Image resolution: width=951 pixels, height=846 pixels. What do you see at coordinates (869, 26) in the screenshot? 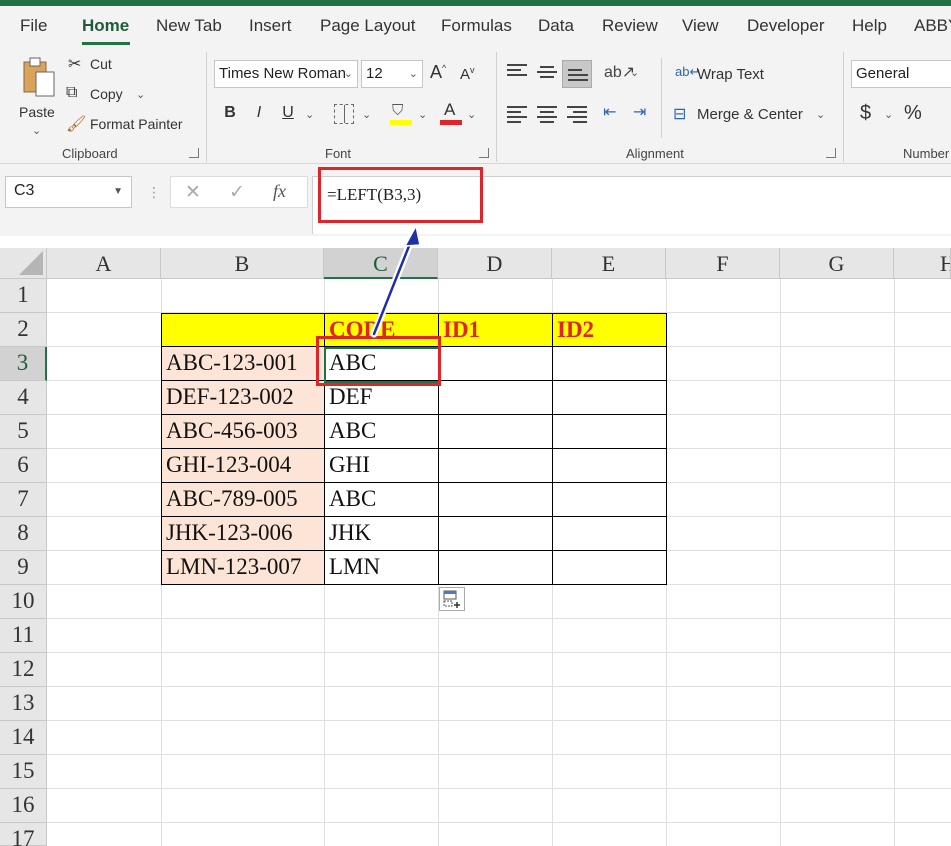
I see `tab-help: Help` at bounding box center [869, 26].